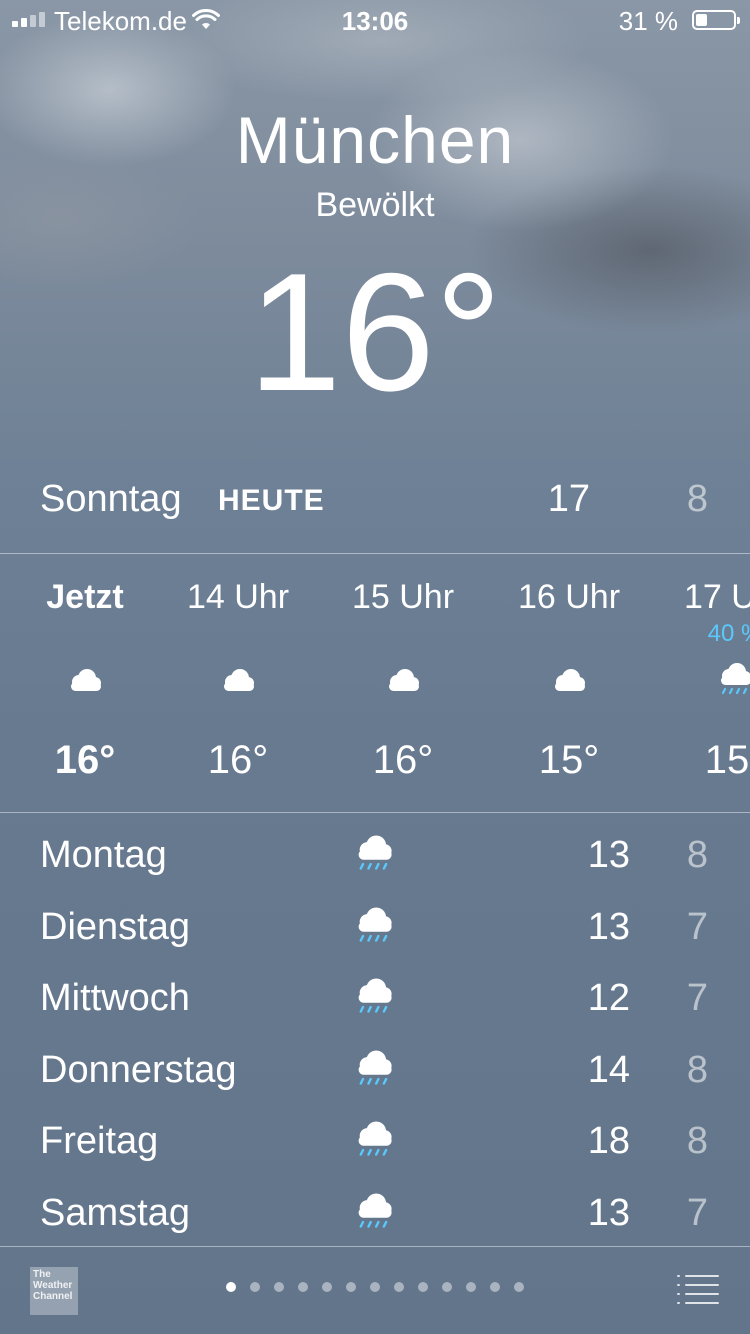 The width and height of the screenshot is (750, 1334). Describe the element at coordinates (716, 20) in the screenshot. I see `battery-icon` at that location.